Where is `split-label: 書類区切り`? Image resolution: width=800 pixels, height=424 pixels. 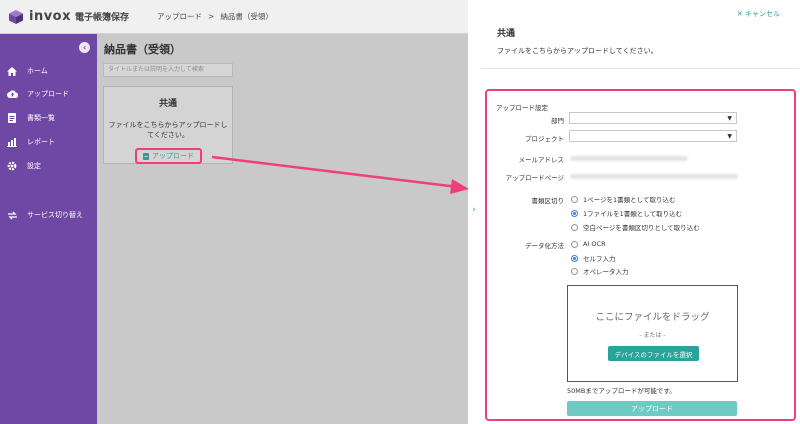
split-label: 書類区切り is located at coordinates (548, 201).